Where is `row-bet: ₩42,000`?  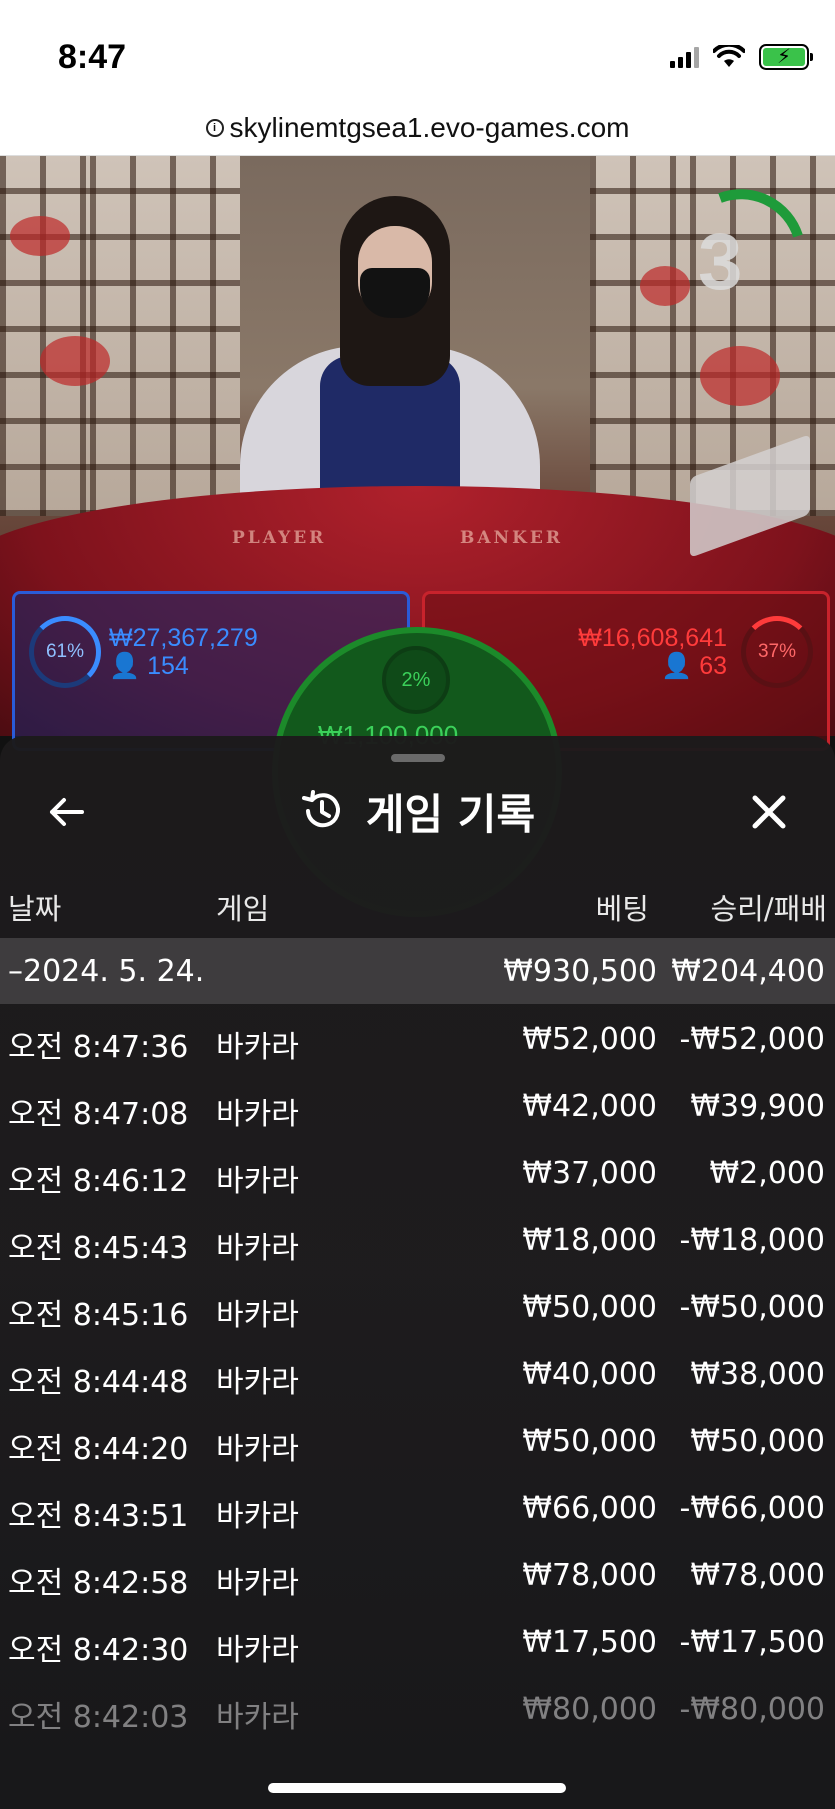
row-bet: ₩42,000 is located at coordinates (589, 1106).